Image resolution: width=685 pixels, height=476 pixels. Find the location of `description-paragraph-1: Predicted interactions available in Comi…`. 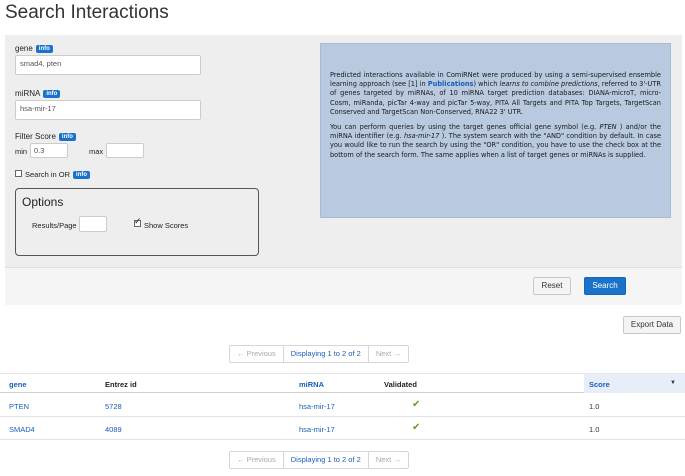

description-paragraph-1: Predicted interactions available in Comi… is located at coordinates (495, 94).